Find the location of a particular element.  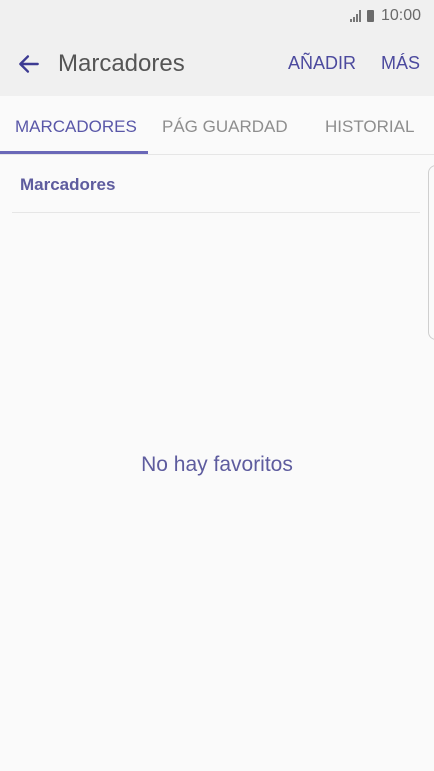

section-header: Marcadores is located at coordinates (68, 184).